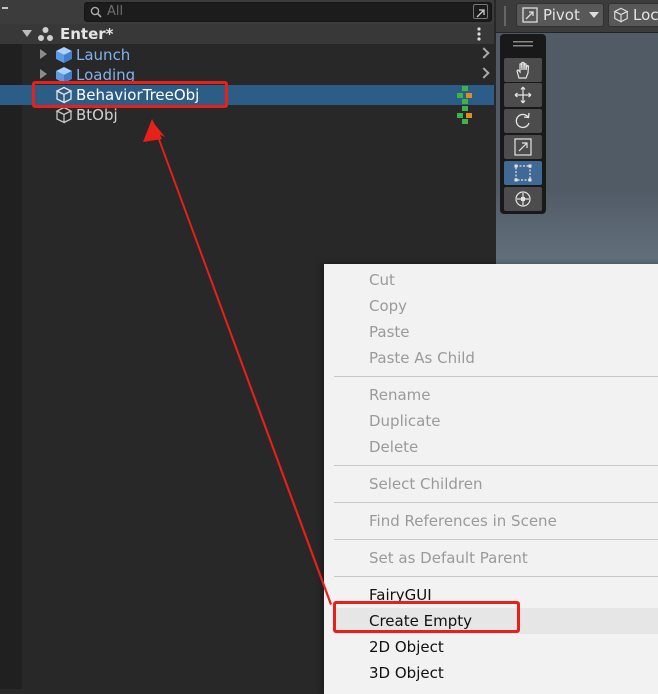 The width and height of the screenshot is (658, 694). Describe the element at coordinates (480, 11) in the screenshot. I see `search-options-icon` at that location.